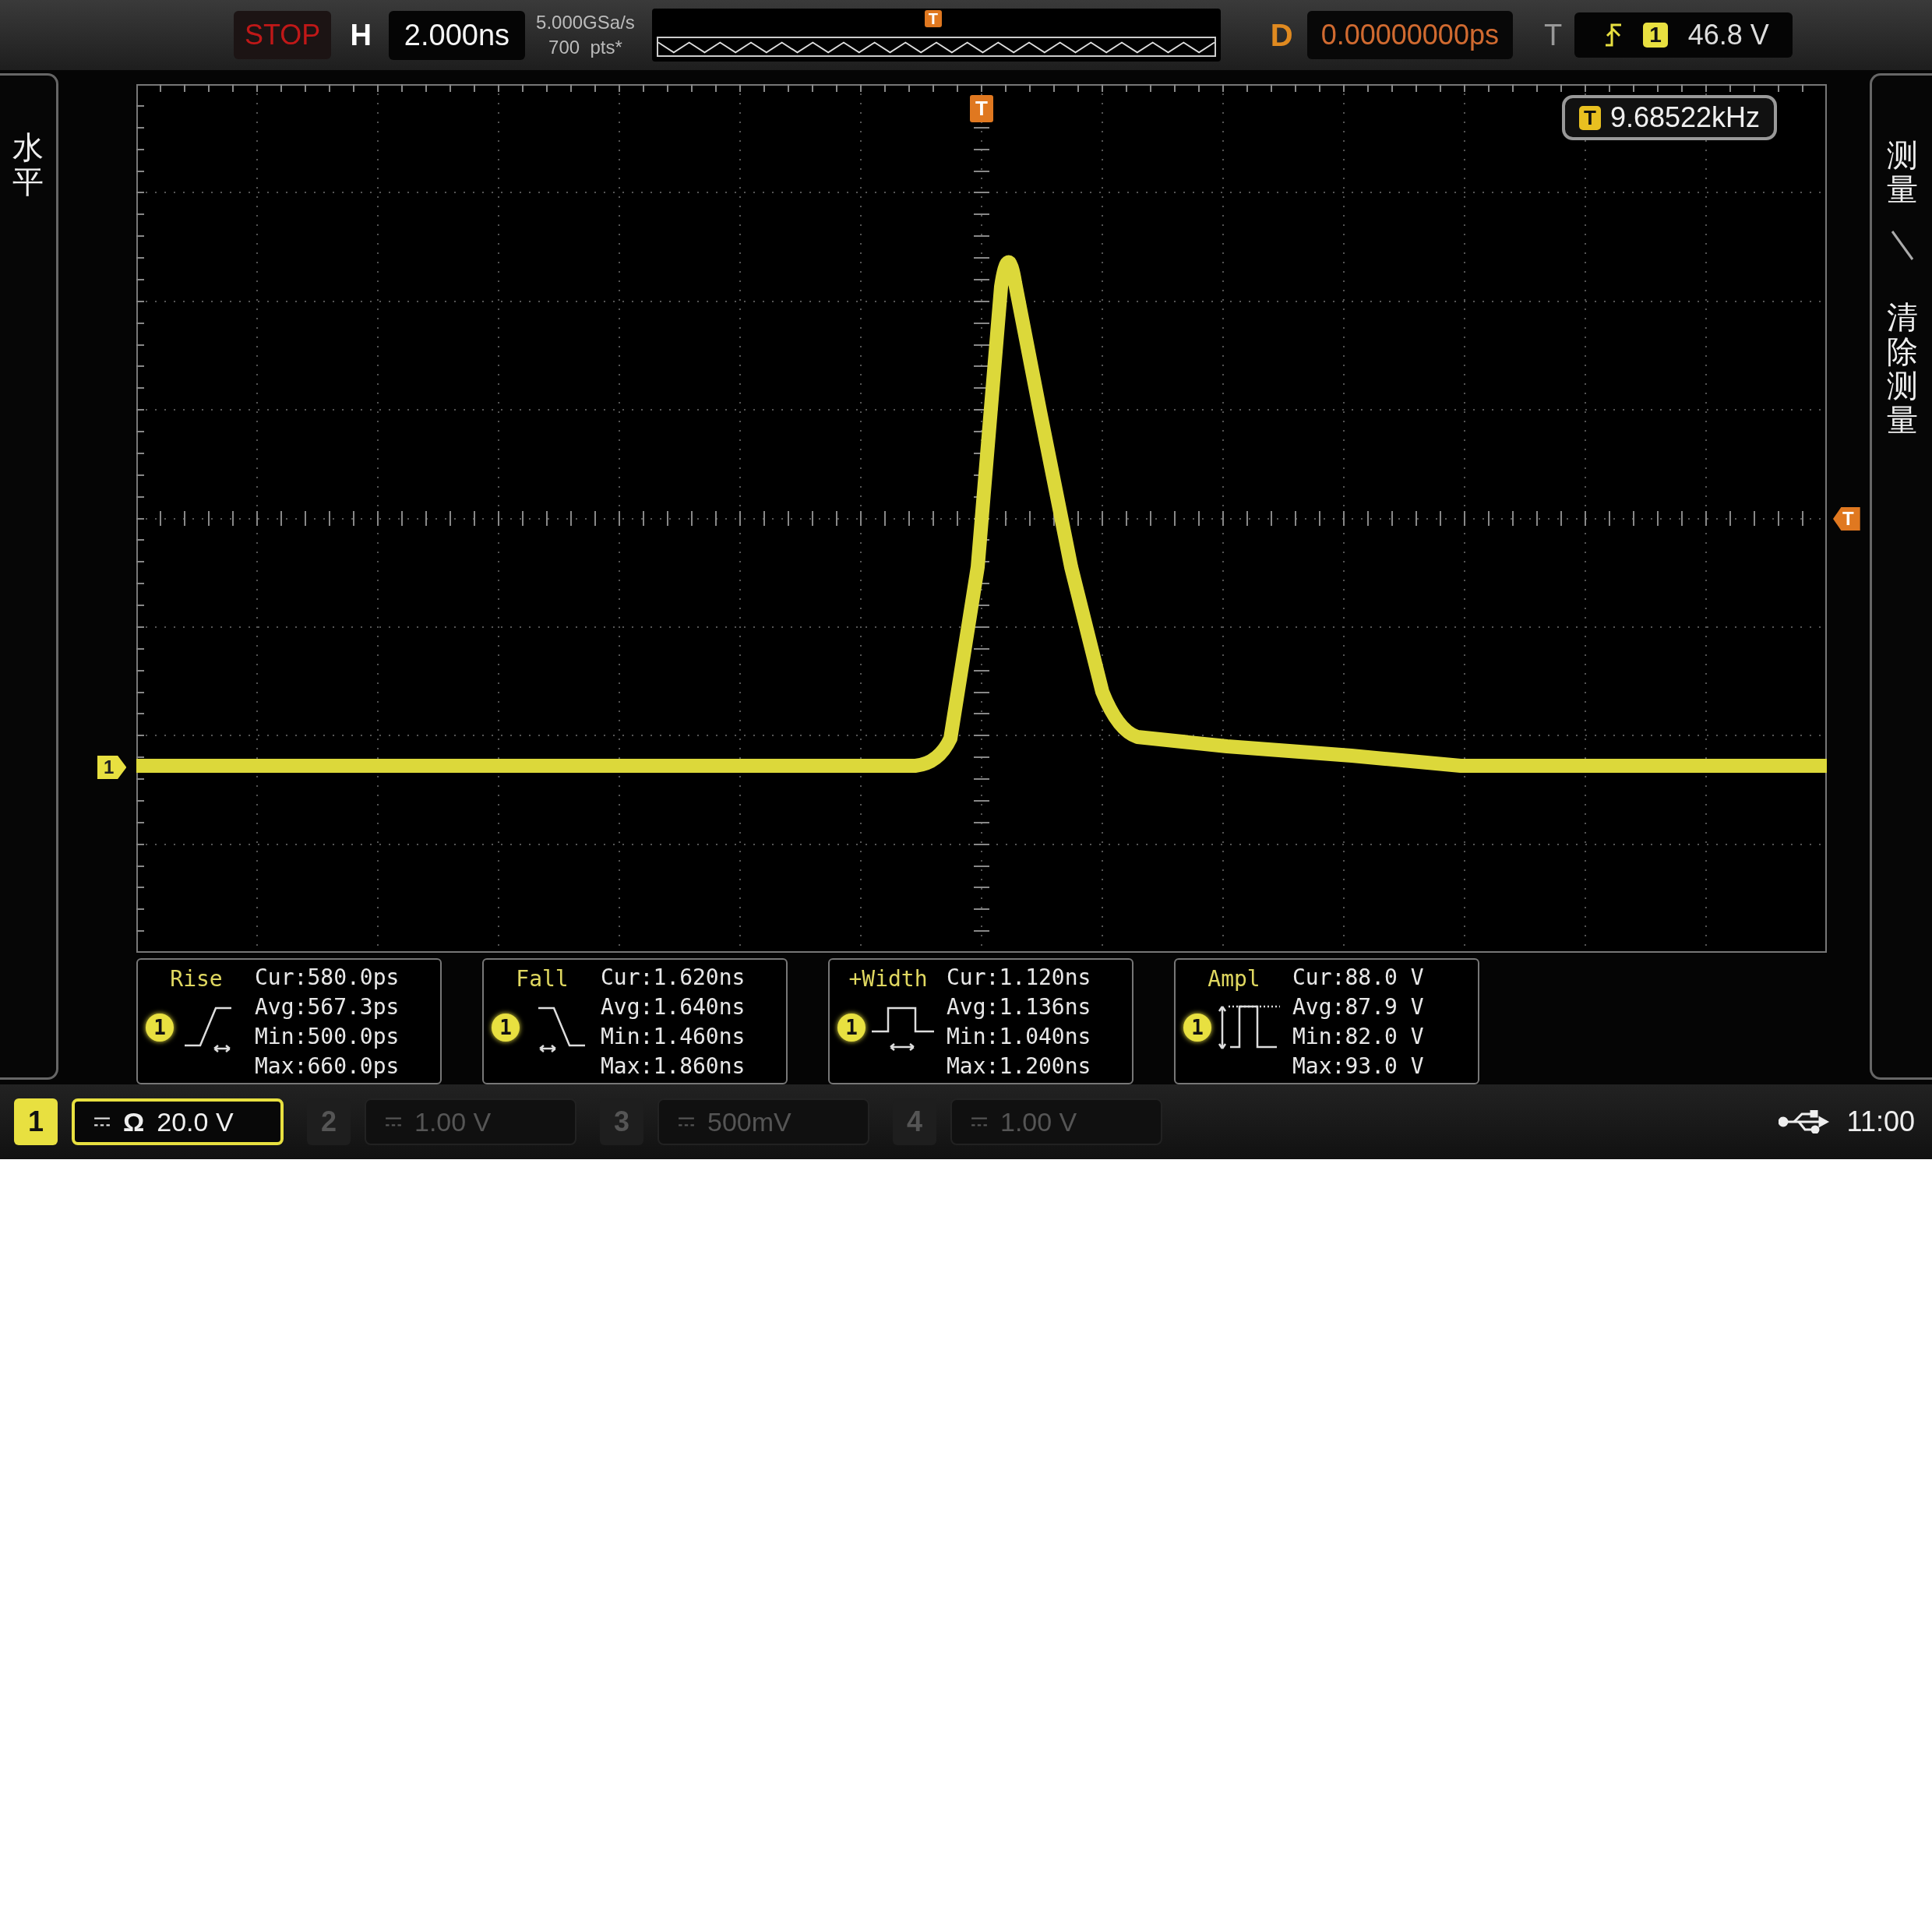 The width and height of the screenshot is (1932, 1932). Describe the element at coordinates (542, 979) in the screenshot. I see `measurement-name: Fall` at that location.